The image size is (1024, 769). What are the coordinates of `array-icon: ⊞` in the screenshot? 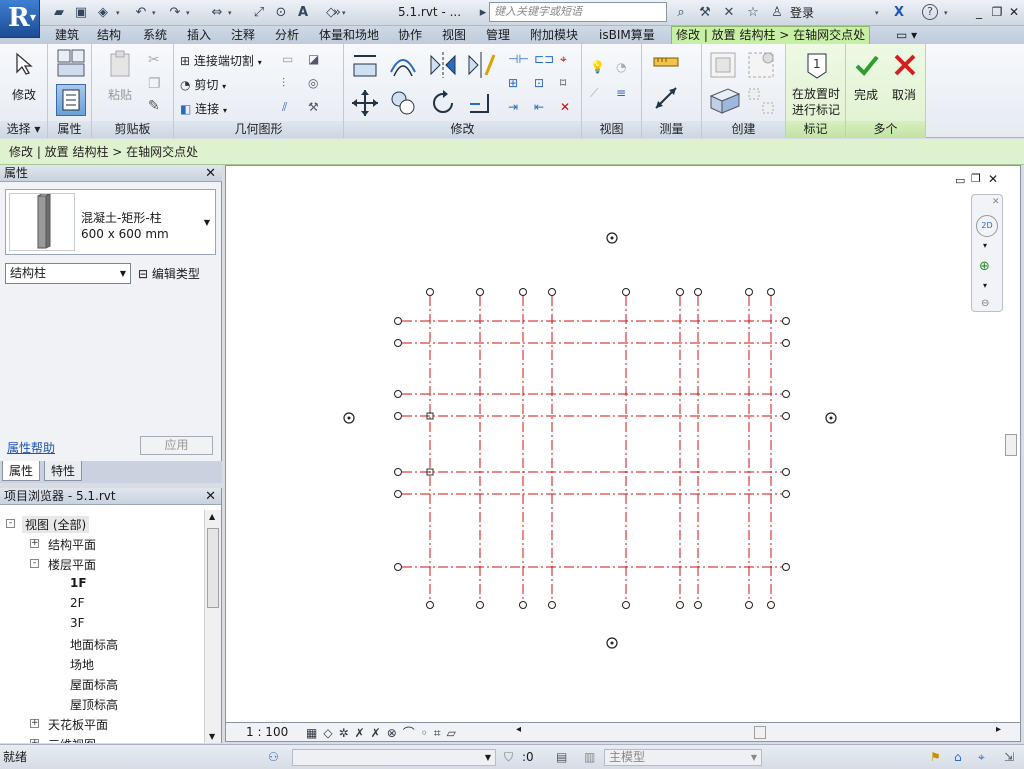 It's located at (513, 83).